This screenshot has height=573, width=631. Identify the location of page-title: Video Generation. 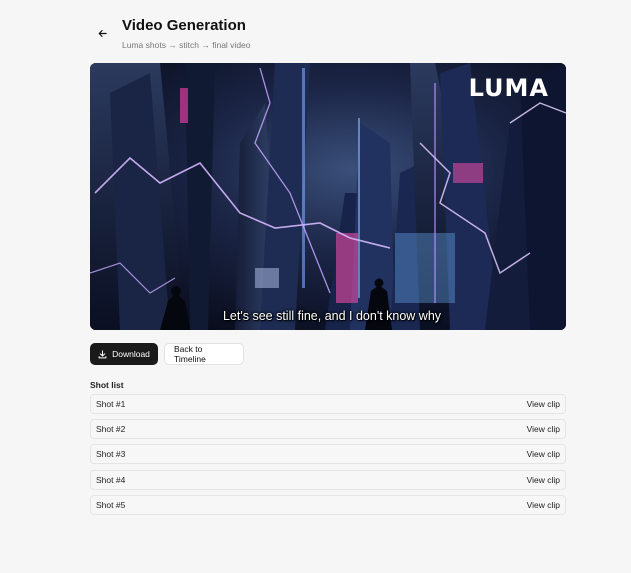
(184, 25).